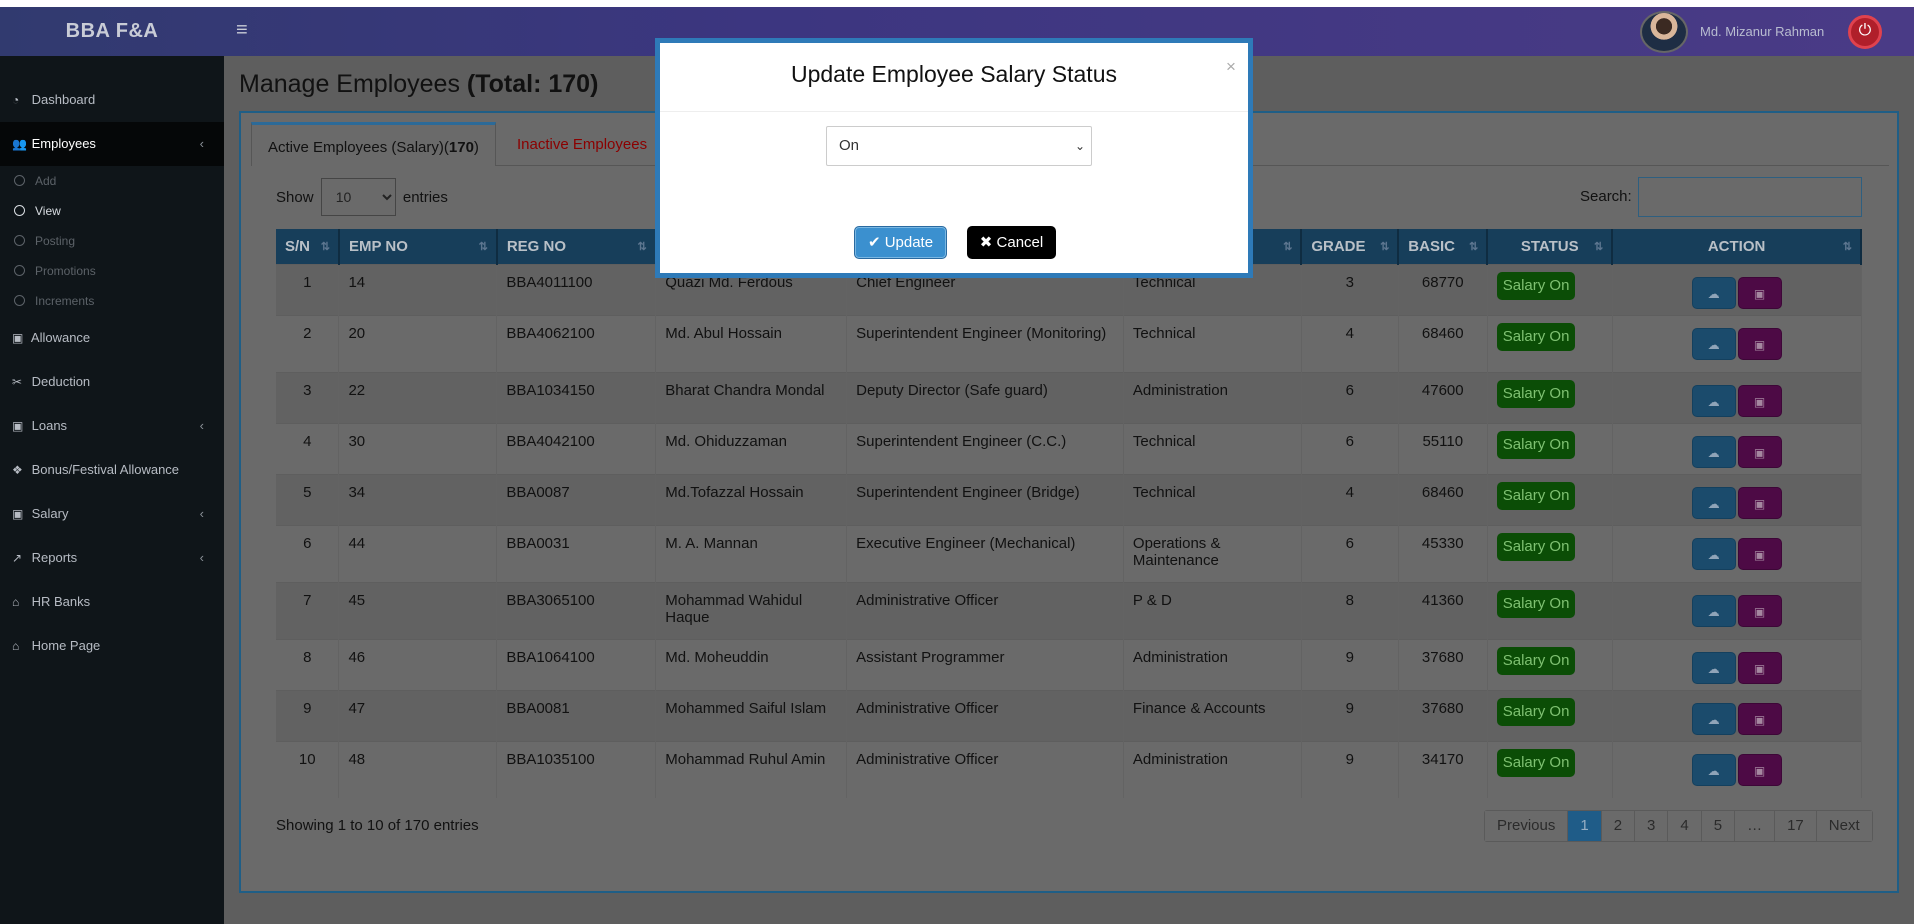  Describe the element at coordinates (1664, 32) in the screenshot. I see `avatar` at that location.